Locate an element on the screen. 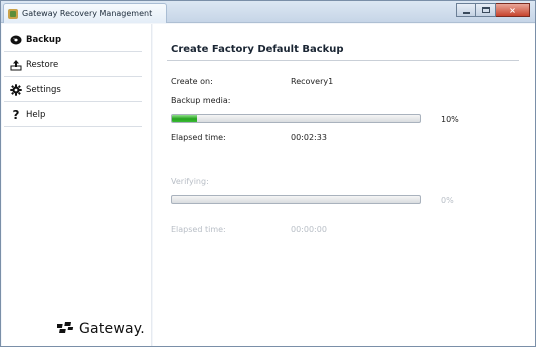  backup-progress-bar is located at coordinates (296, 118).